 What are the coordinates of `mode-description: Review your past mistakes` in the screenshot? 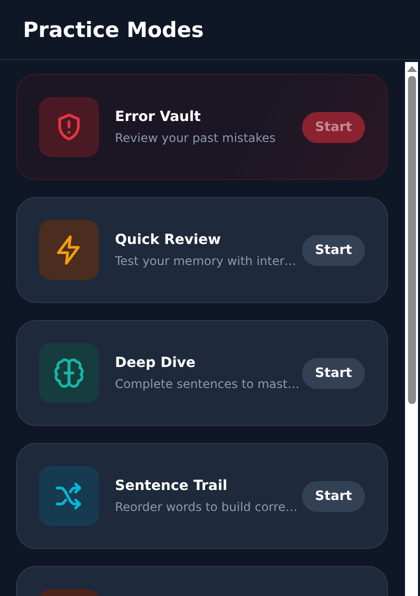 It's located at (196, 138).